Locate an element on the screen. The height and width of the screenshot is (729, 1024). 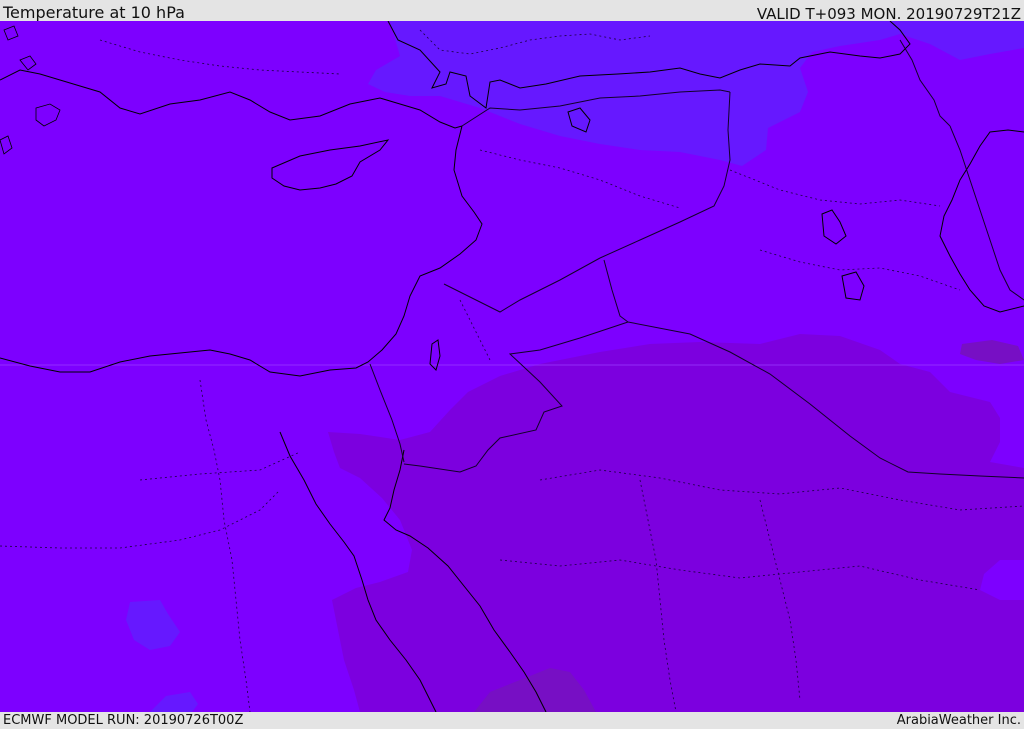
map-title: Temperature at 10 hPa is located at coordinates (94, 12).